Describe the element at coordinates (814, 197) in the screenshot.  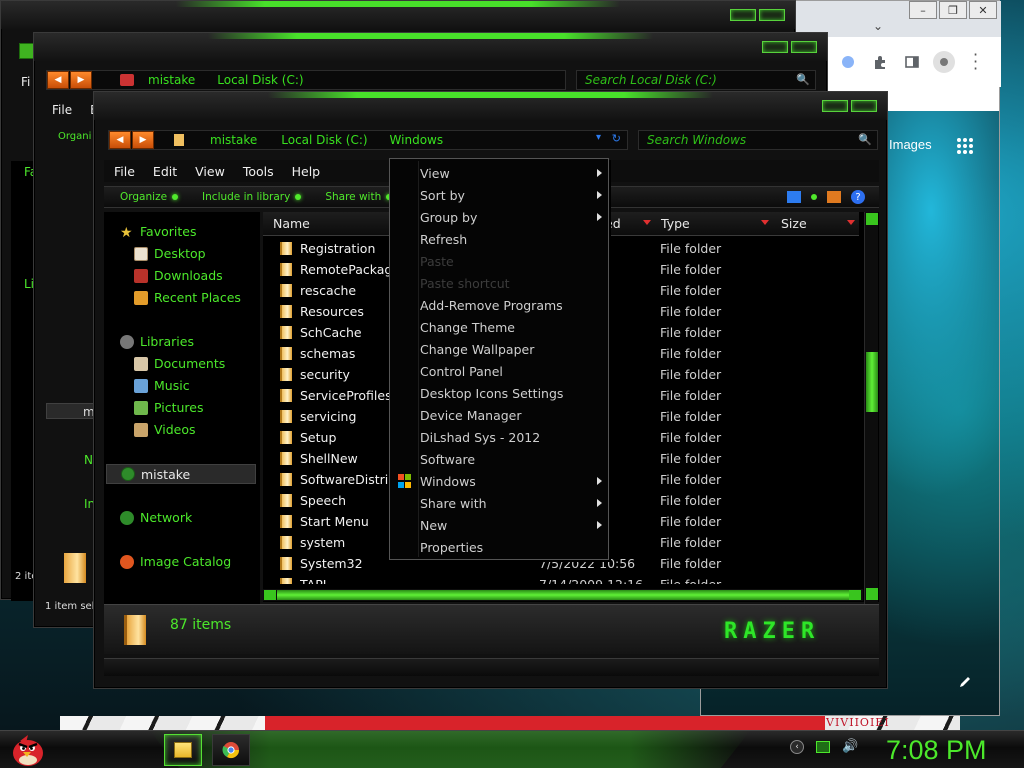
I see `view-options-dot` at that location.